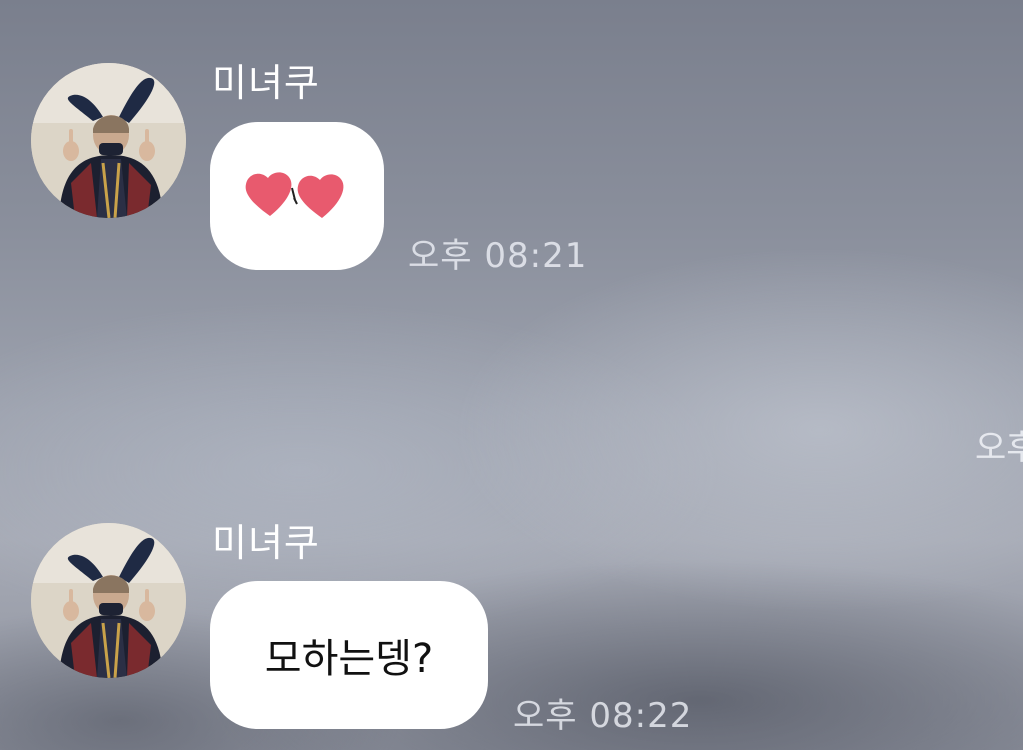 The image size is (1023, 750). Describe the element at coordinates (349, 659) in the screenshot. I see `message-text: 모하는뎅?` at that location.